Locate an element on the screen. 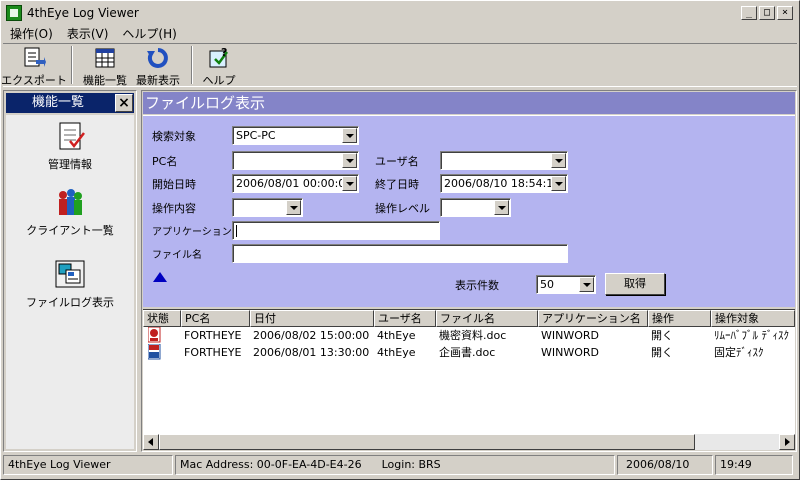 Image resolution: width=800 pixels, height=480 pixels. menu-view: 表示(V) is located at coordinates (88, 32).